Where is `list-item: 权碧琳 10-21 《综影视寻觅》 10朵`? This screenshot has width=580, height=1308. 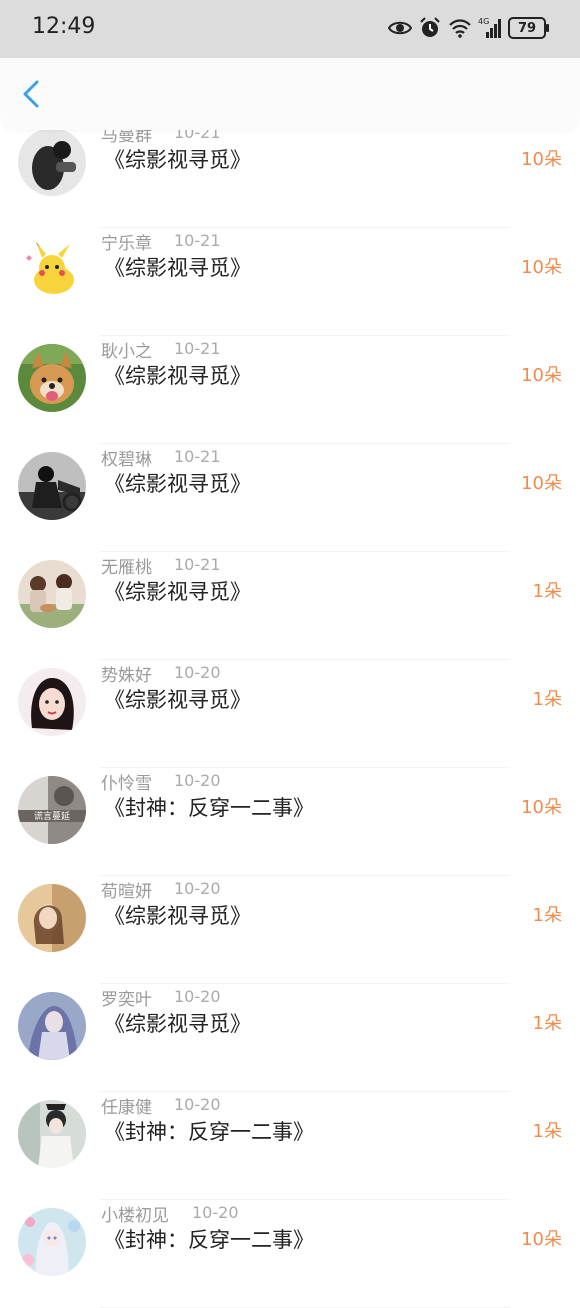 list-item: 权碧琳 10-21 《综影视寻觅》 10朵 is located at coordinates (290, 498).